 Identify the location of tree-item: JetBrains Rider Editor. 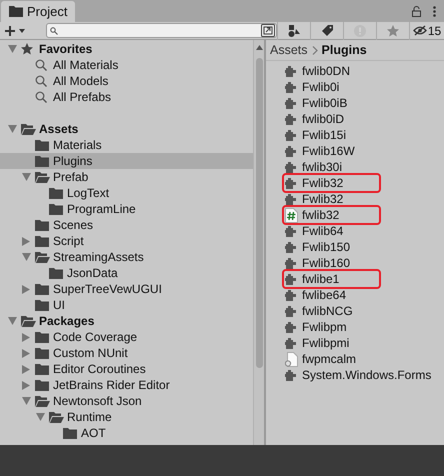
(126, 385).